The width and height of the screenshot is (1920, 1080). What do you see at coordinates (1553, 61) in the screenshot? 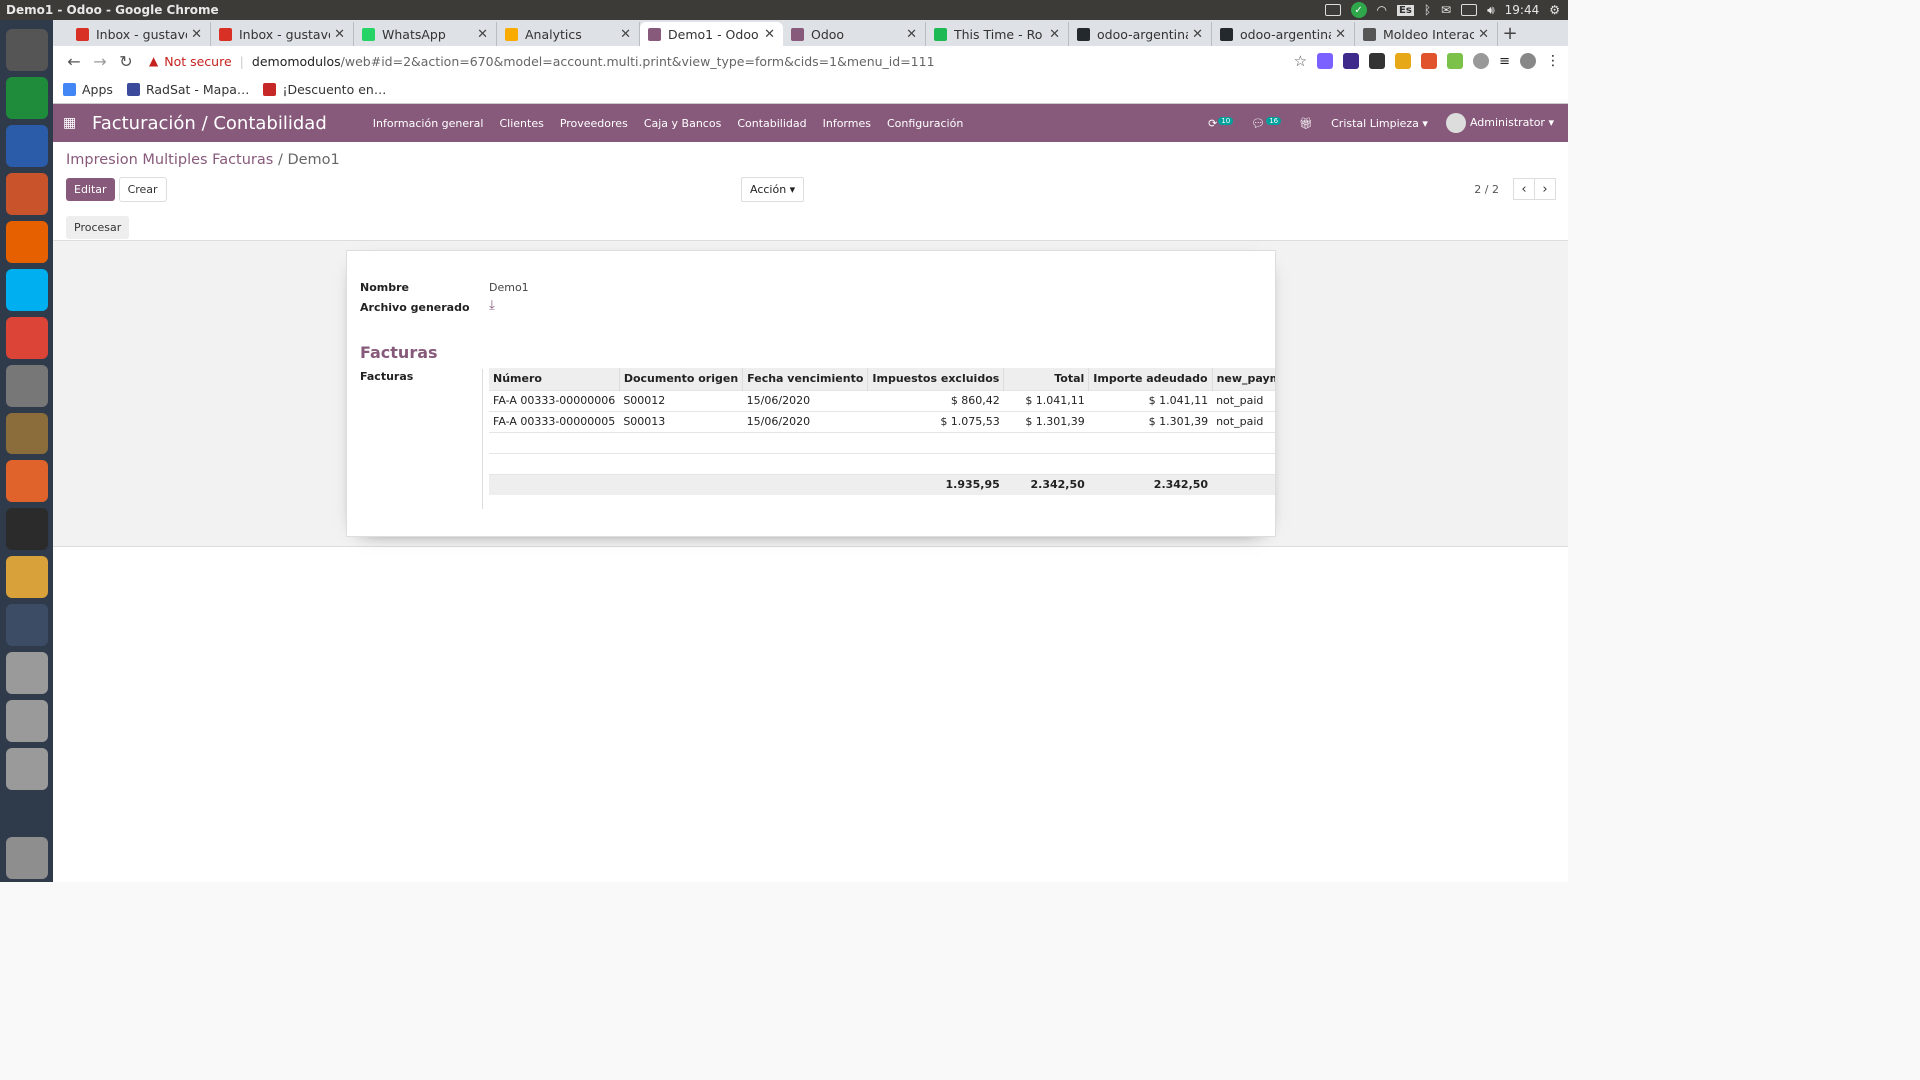
I see `chrome-menu-icon: ⋮` at bounding box center [1553, 61].